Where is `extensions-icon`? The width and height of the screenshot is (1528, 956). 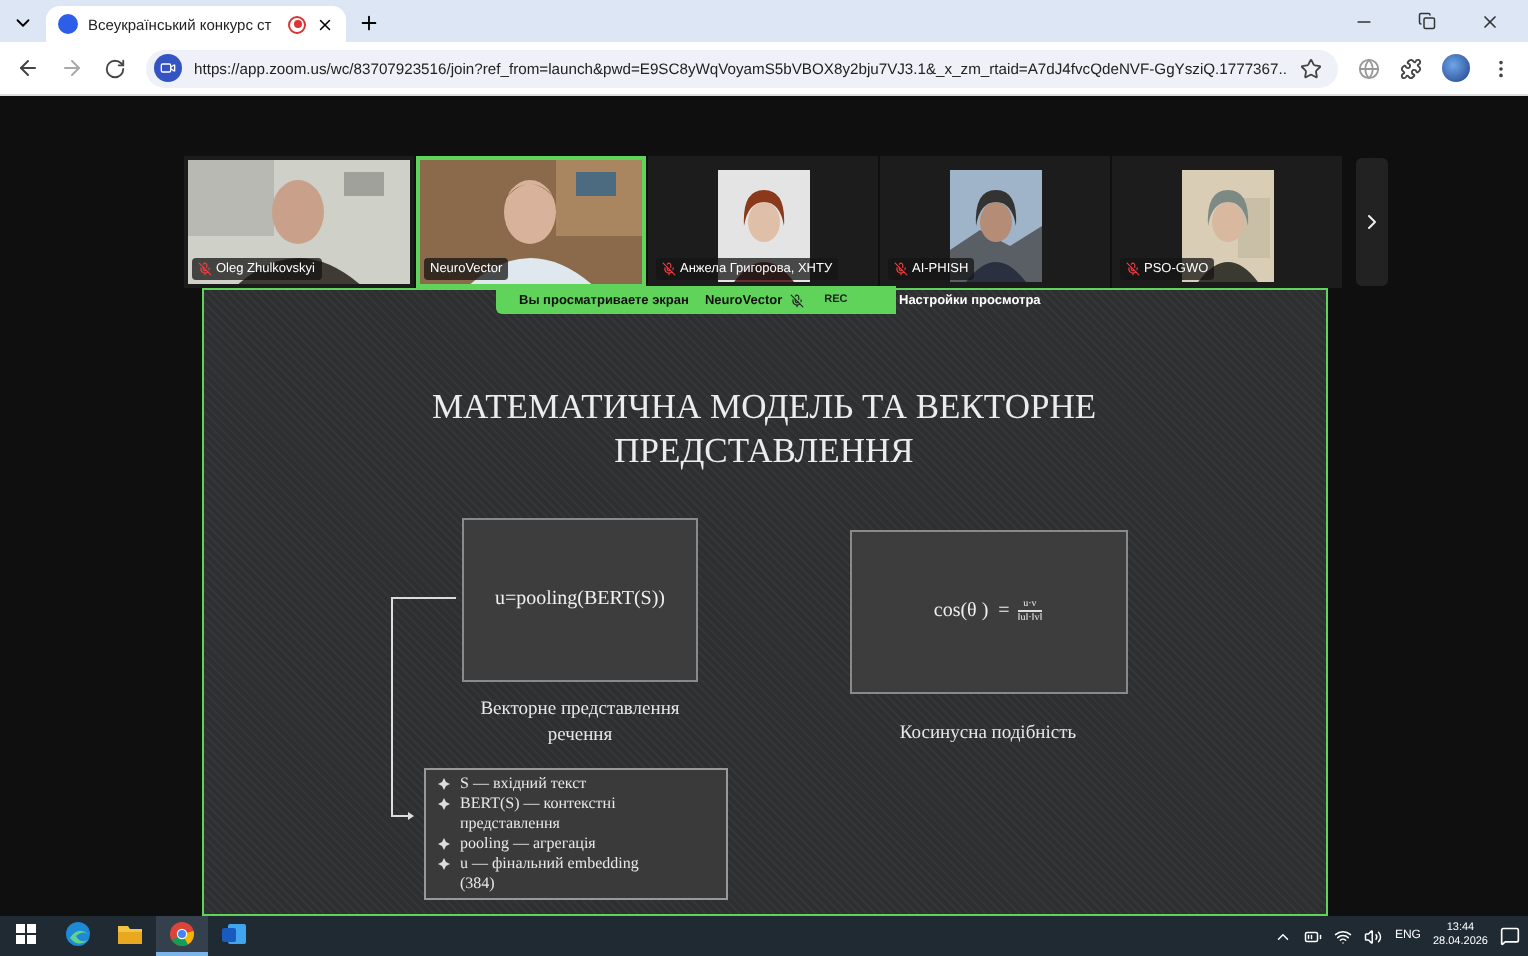
extensions-icon is located at coordinates (1411, 68).